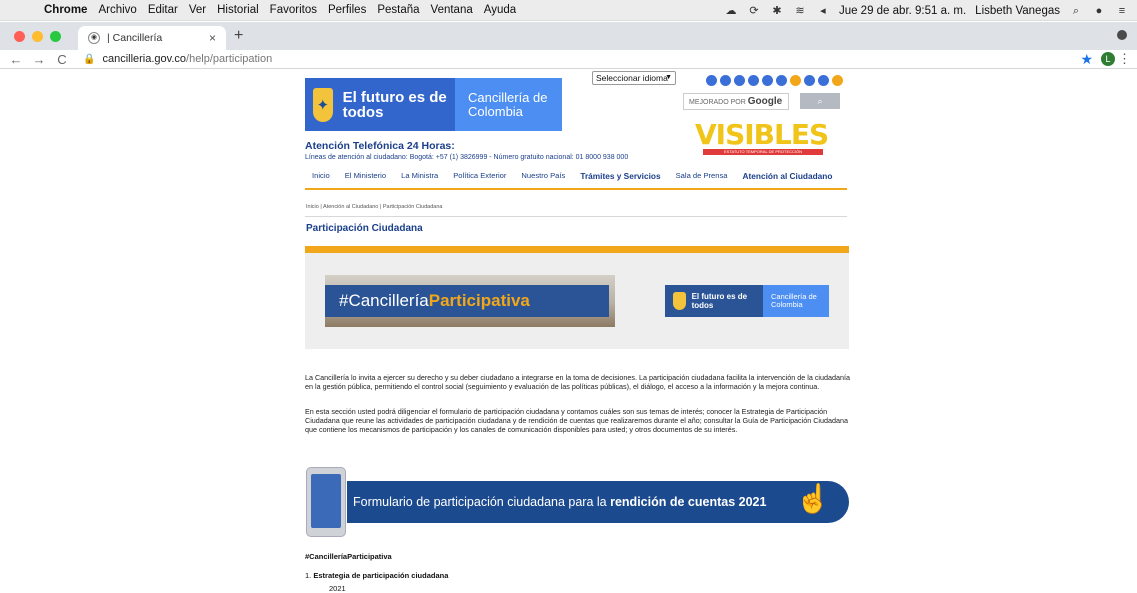 The width and height of the screenshot is (1137, 593). I want to click on maps-icon, so click(809, 80).